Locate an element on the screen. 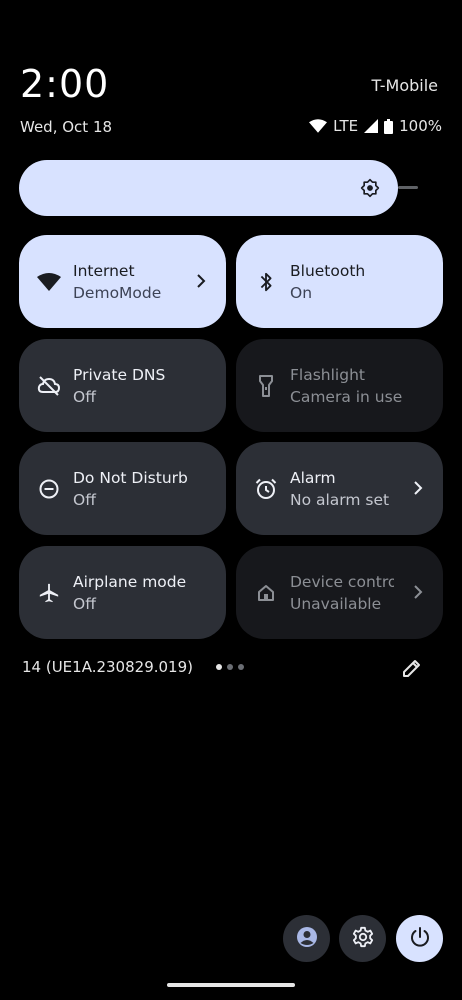 This screenshot has height=1000, width=462. tile-airplane-mode: Airplane mode Off is located at coordinates (122, 592).